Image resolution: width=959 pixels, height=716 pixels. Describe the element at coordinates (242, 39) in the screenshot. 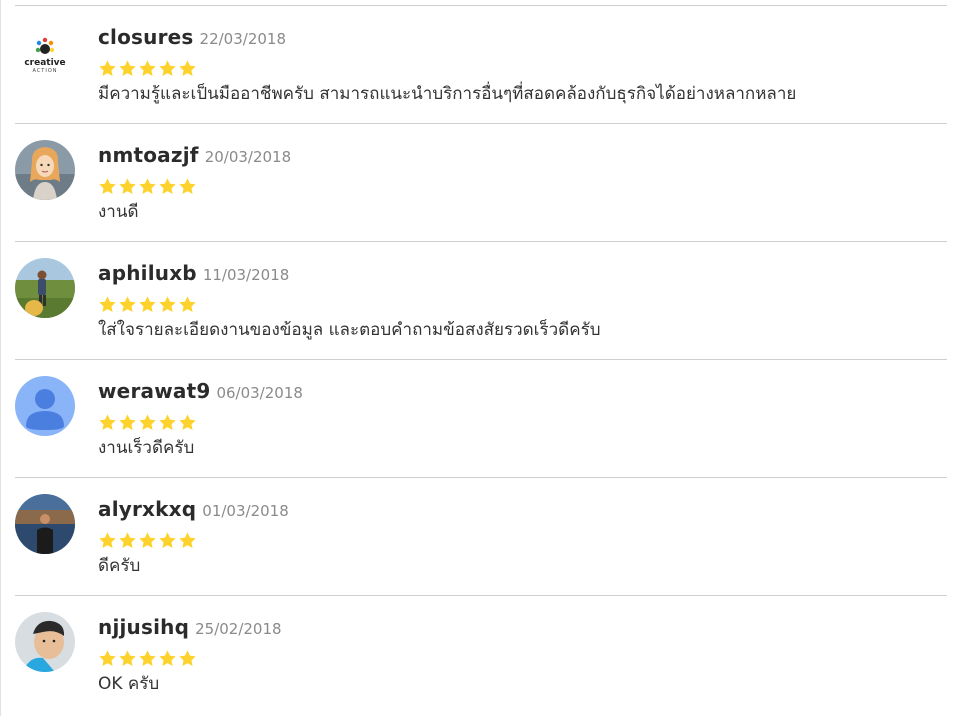

I see `review-date: 22/03/2018` at that location.